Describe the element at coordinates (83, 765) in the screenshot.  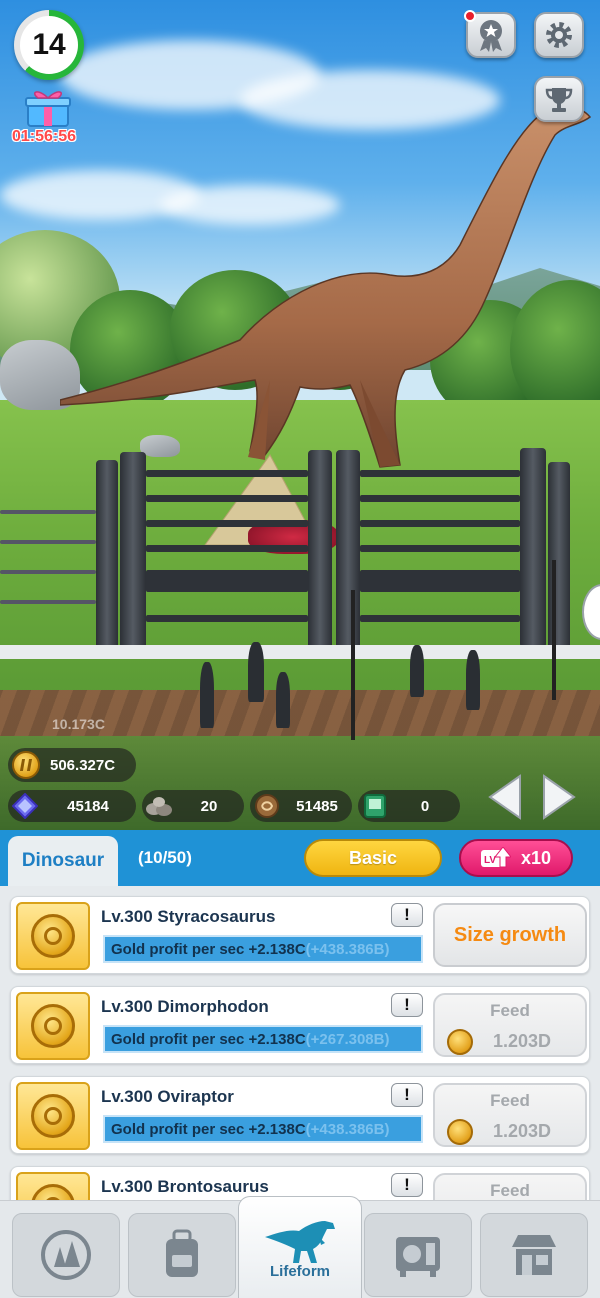
I see `gold-value: 506.327C` at that location.